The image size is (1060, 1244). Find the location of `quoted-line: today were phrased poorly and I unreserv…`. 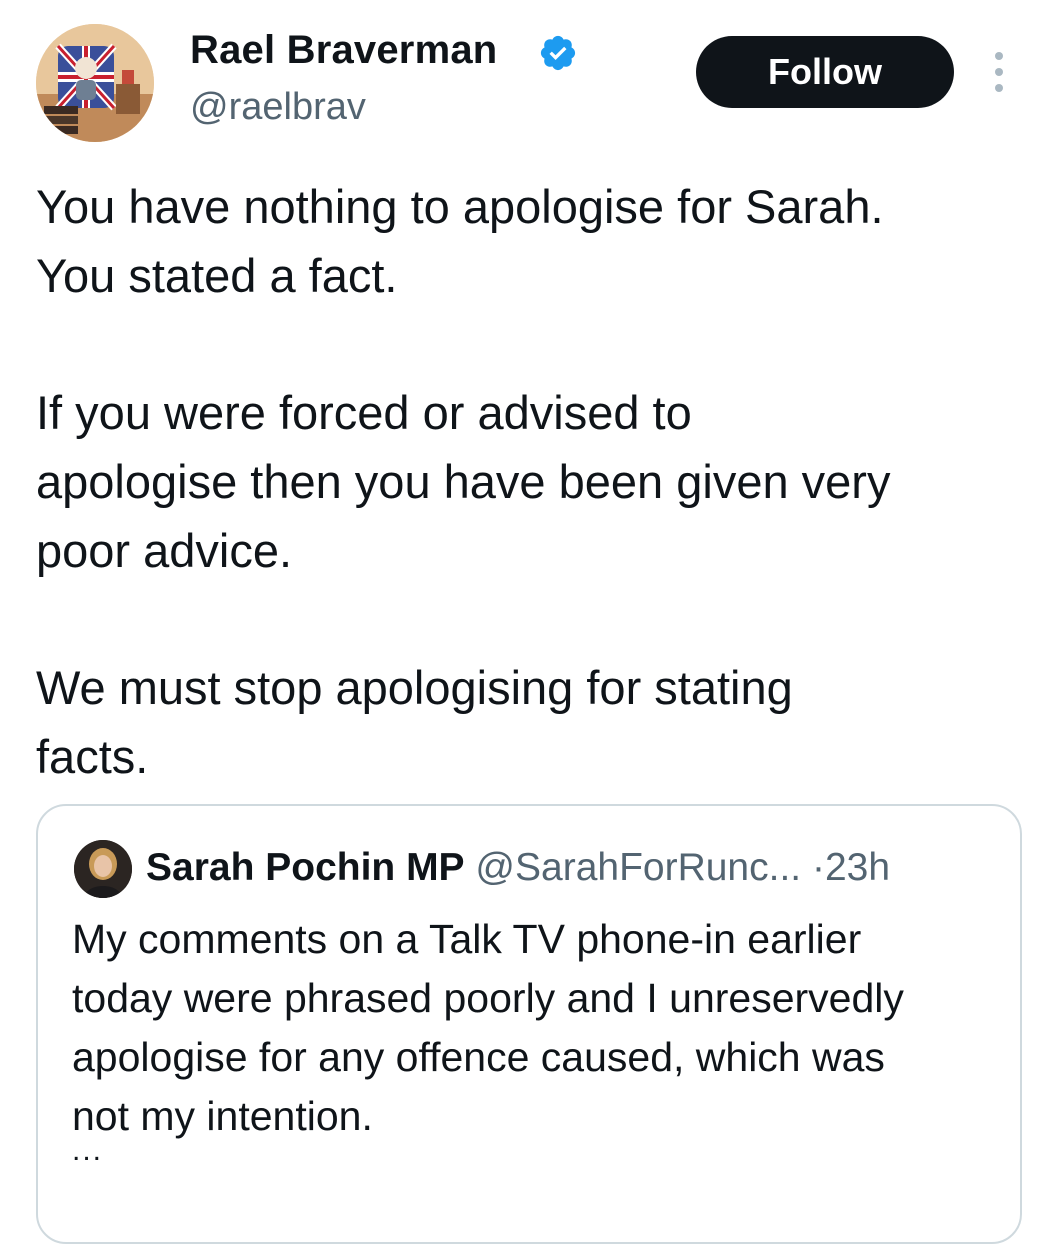

quoted-line: today were phrased poorly and I unreserv… is located at coordinates (488, 998).